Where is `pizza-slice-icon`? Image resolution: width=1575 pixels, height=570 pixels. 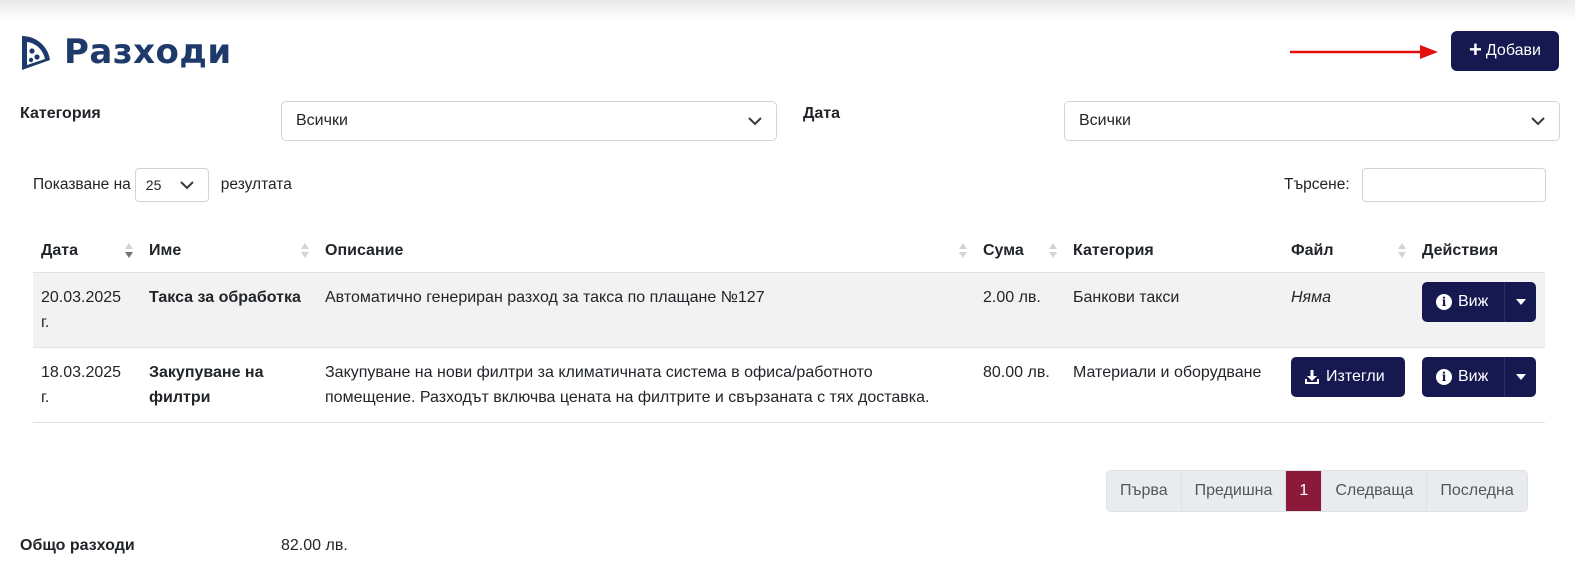 pizza-slice-icon is located at coordinates (36, 53).